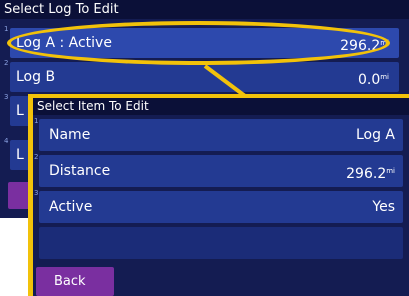 The width and height of the screenshot is (409, 296). What do you see at coordinates (373, 80) in the screenshot?
I see `log-distance: 0.0mi` at bounding box center [373, 80].